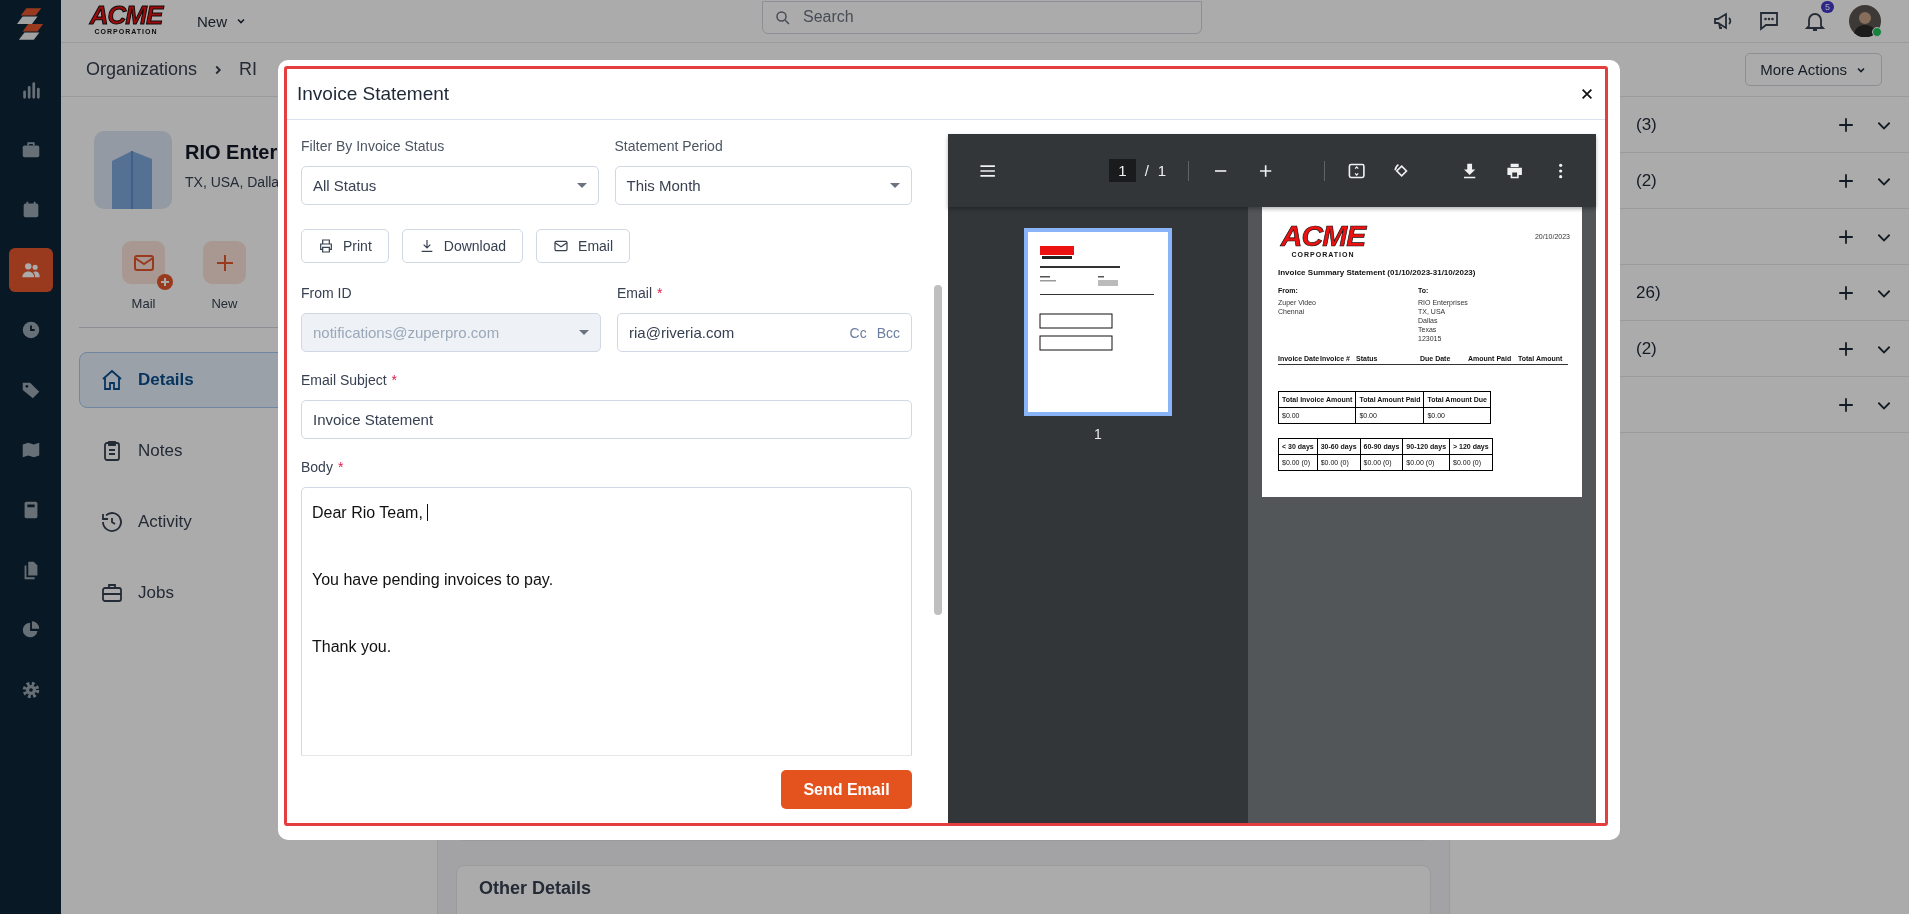 Image resolution: width=1909 pixels, height=914 pixels. What do you see at coordinates (224, 303) in the screenshot?
I see `action-label: New` at bounding box center [224, 303].